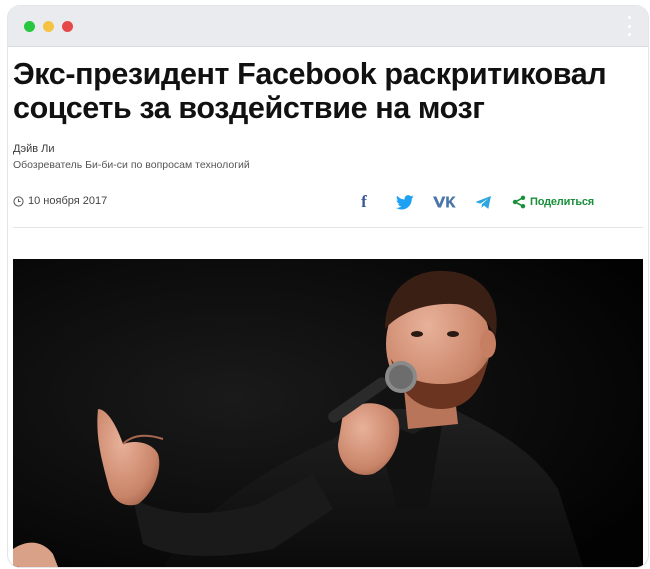  What do you see at coordinates (364, 202) in the screenshot?
I see `facebook-icon: f` at bounding box center [364, 202].